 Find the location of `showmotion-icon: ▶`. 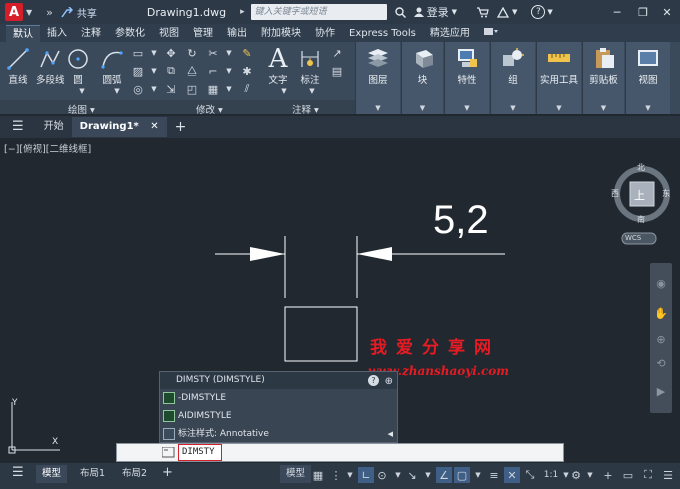

showmotion-icon: ▶ is located at coordinates (661, 391).